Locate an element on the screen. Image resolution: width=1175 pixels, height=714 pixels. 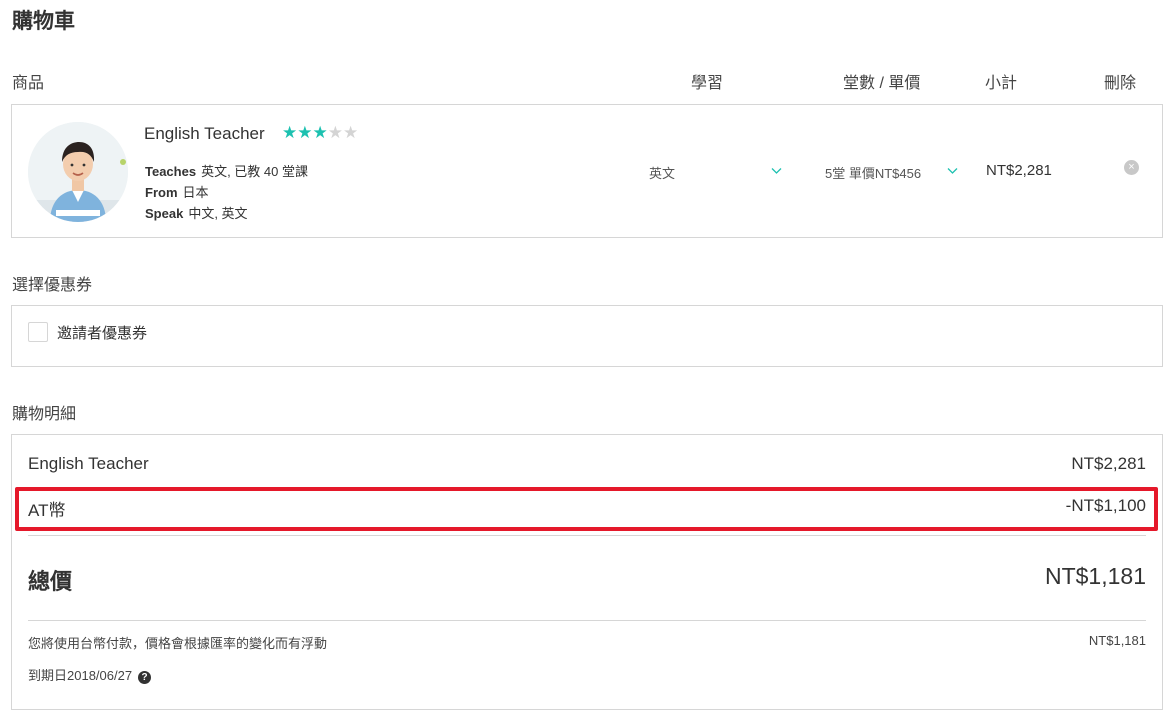
speak-label: Speak is located at coordinates (164, 213).